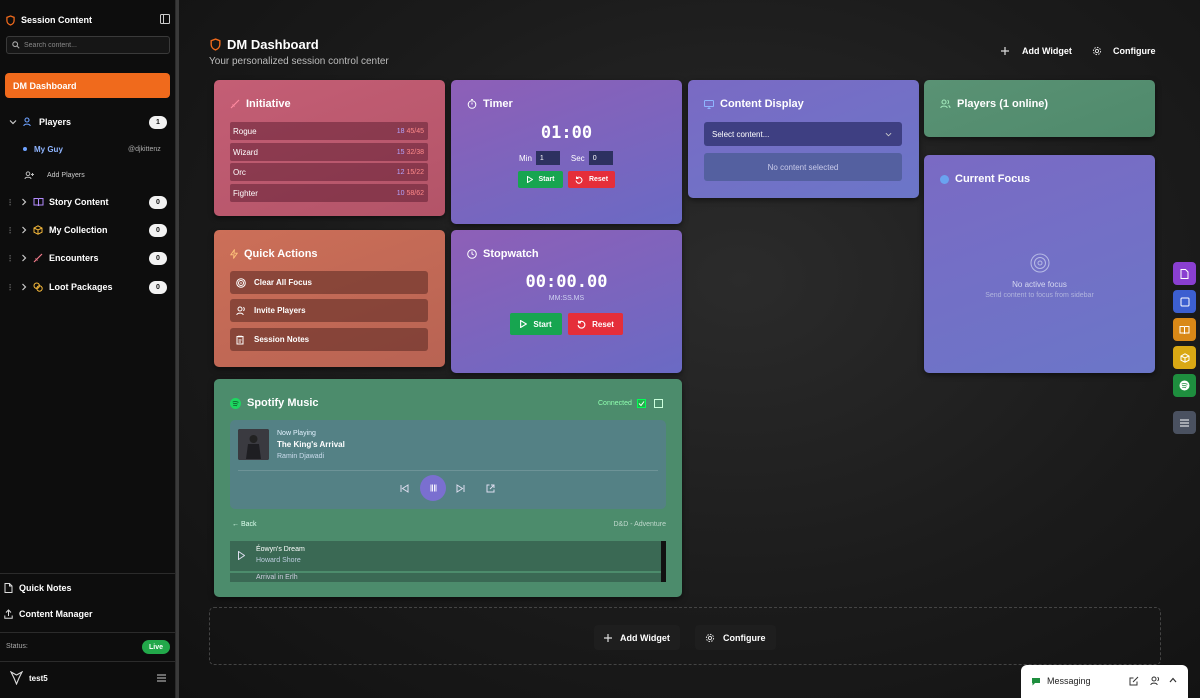 The image size is (1200, 698). I want to click on play-icon, so click(241, 555).